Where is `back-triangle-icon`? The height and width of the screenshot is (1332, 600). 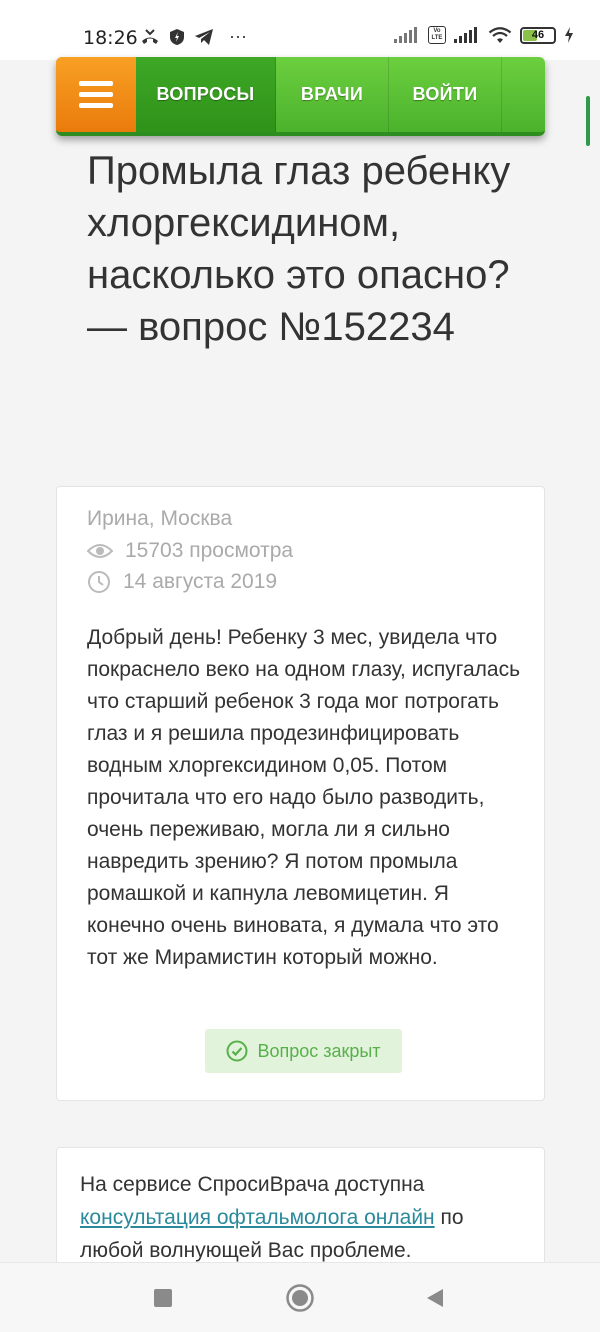
back-triangle-icon is located at coordinates (435, 1298).